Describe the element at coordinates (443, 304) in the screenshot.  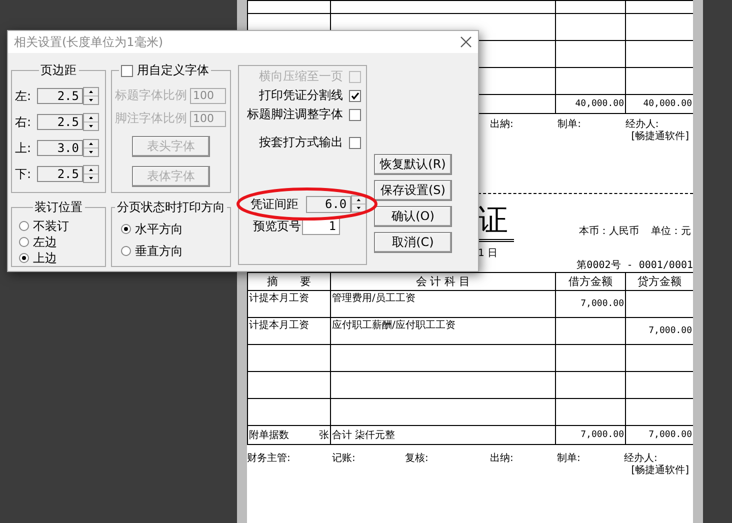
I see `table-cell: 管理费用/员工工资` at that location.